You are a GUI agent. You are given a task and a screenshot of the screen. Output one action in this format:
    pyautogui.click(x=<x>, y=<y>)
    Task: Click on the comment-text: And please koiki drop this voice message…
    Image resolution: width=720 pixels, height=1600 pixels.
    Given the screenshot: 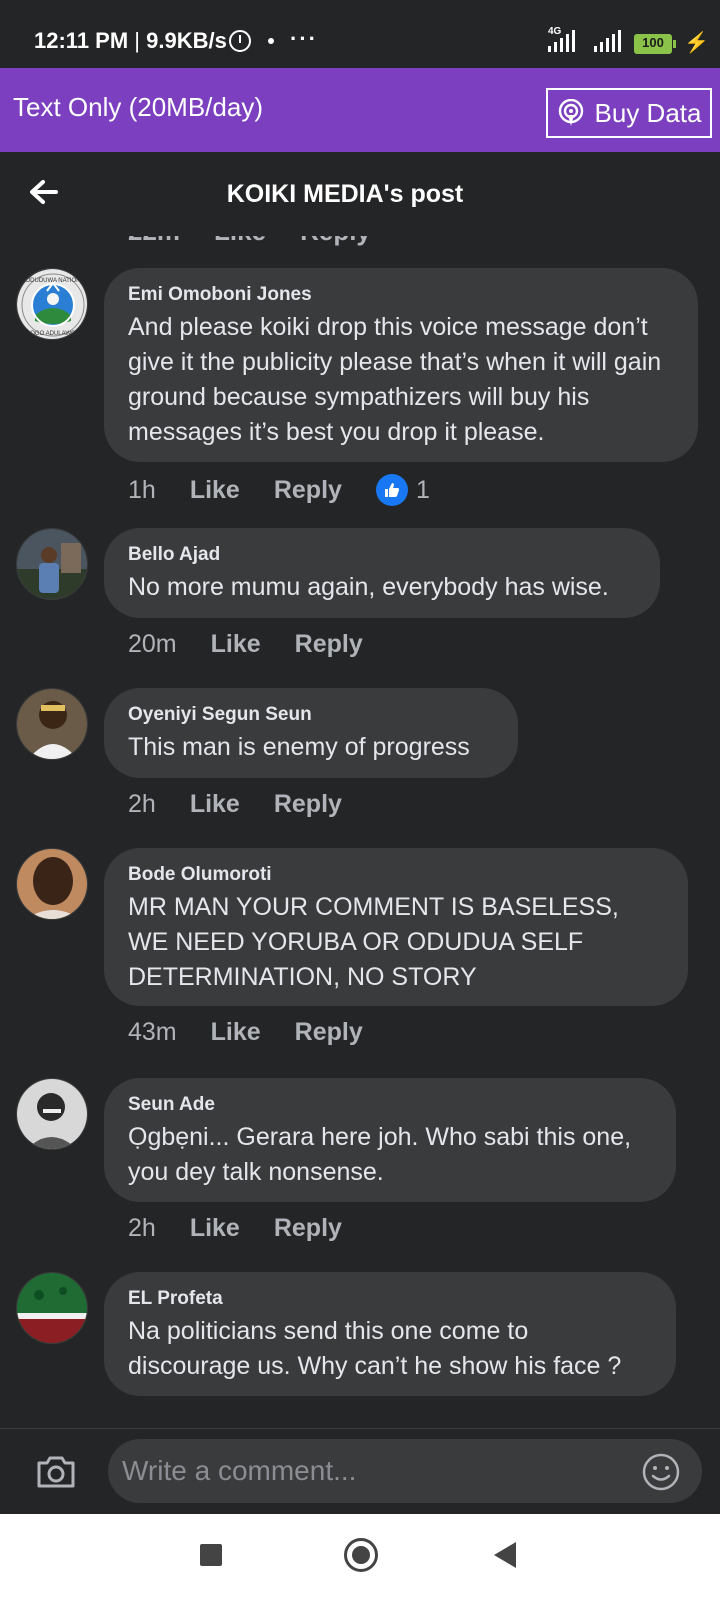 What is the action you would take?
    pyautogui.click(x=395, y=379)
    